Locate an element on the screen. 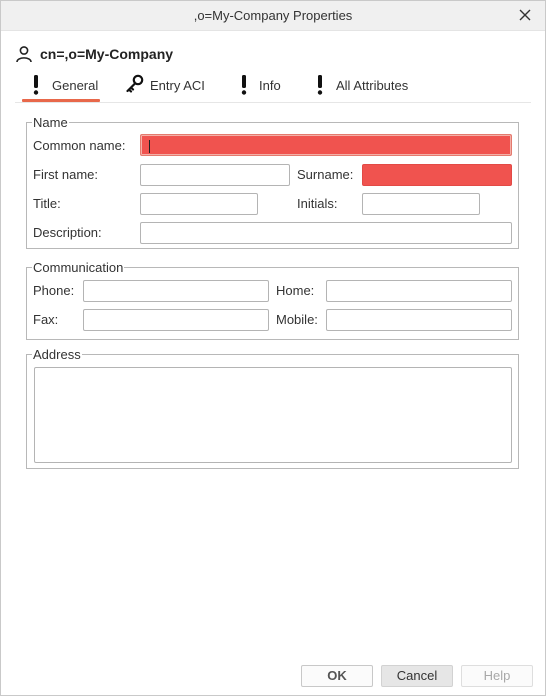  tab-all-attributes-label: All Attributes is located at coordinates (372, 85).